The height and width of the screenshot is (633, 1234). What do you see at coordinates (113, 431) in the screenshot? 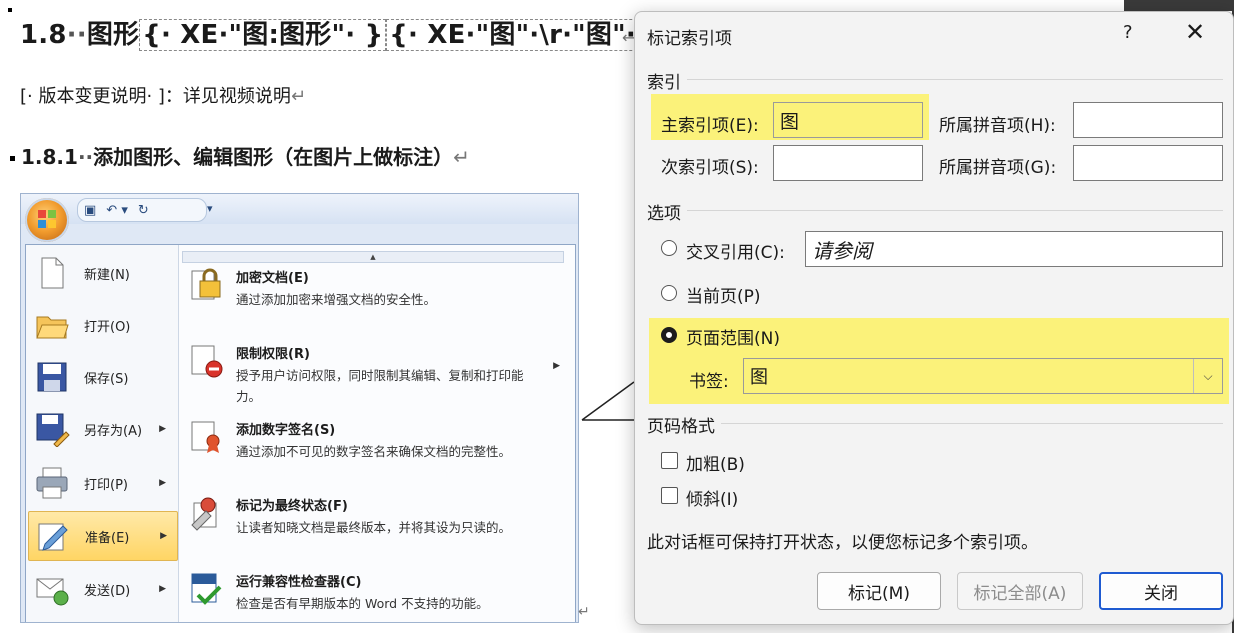
I see `menu-item-label: 另存为(A)` at bounding box center [113, 431].